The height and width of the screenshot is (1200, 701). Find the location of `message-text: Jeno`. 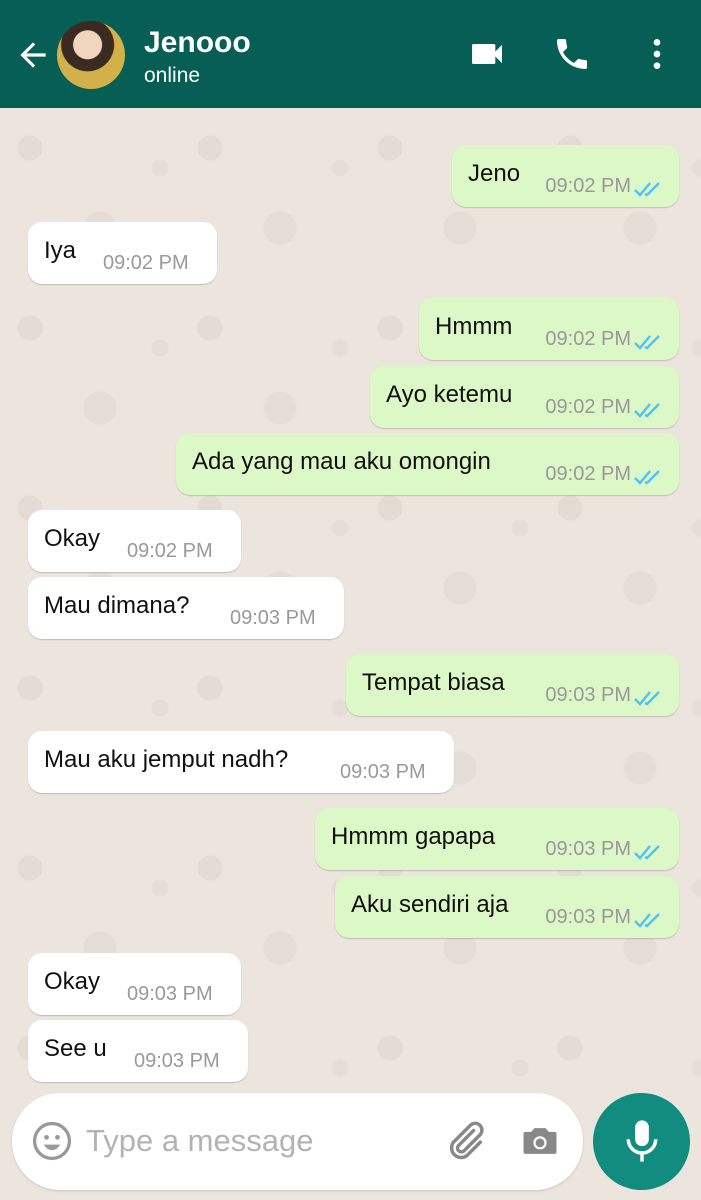

message-text: Jeno is located at coordinates (494, 173).